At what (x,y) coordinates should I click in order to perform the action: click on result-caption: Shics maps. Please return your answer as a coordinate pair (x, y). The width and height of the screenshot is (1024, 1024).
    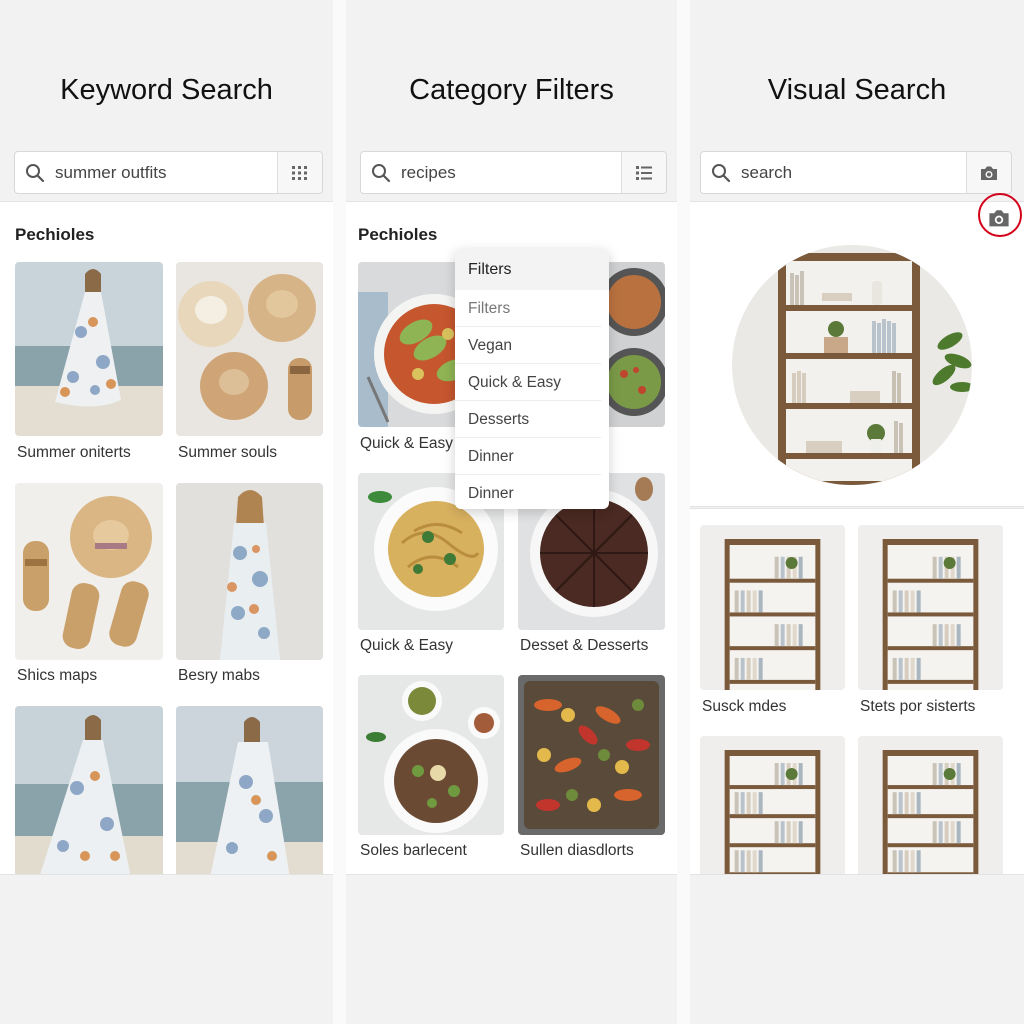
    Looking at the image, I should click on (57, 675).